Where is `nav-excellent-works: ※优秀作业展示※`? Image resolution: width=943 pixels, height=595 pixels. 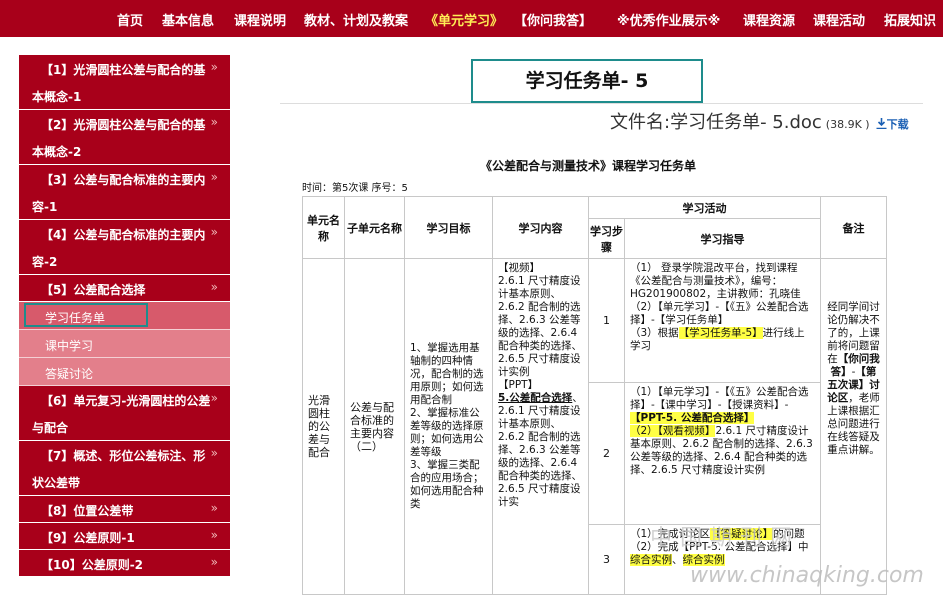
nav-excellent-works: ※优秀作业展示※ is located at coordinates (668, 19).